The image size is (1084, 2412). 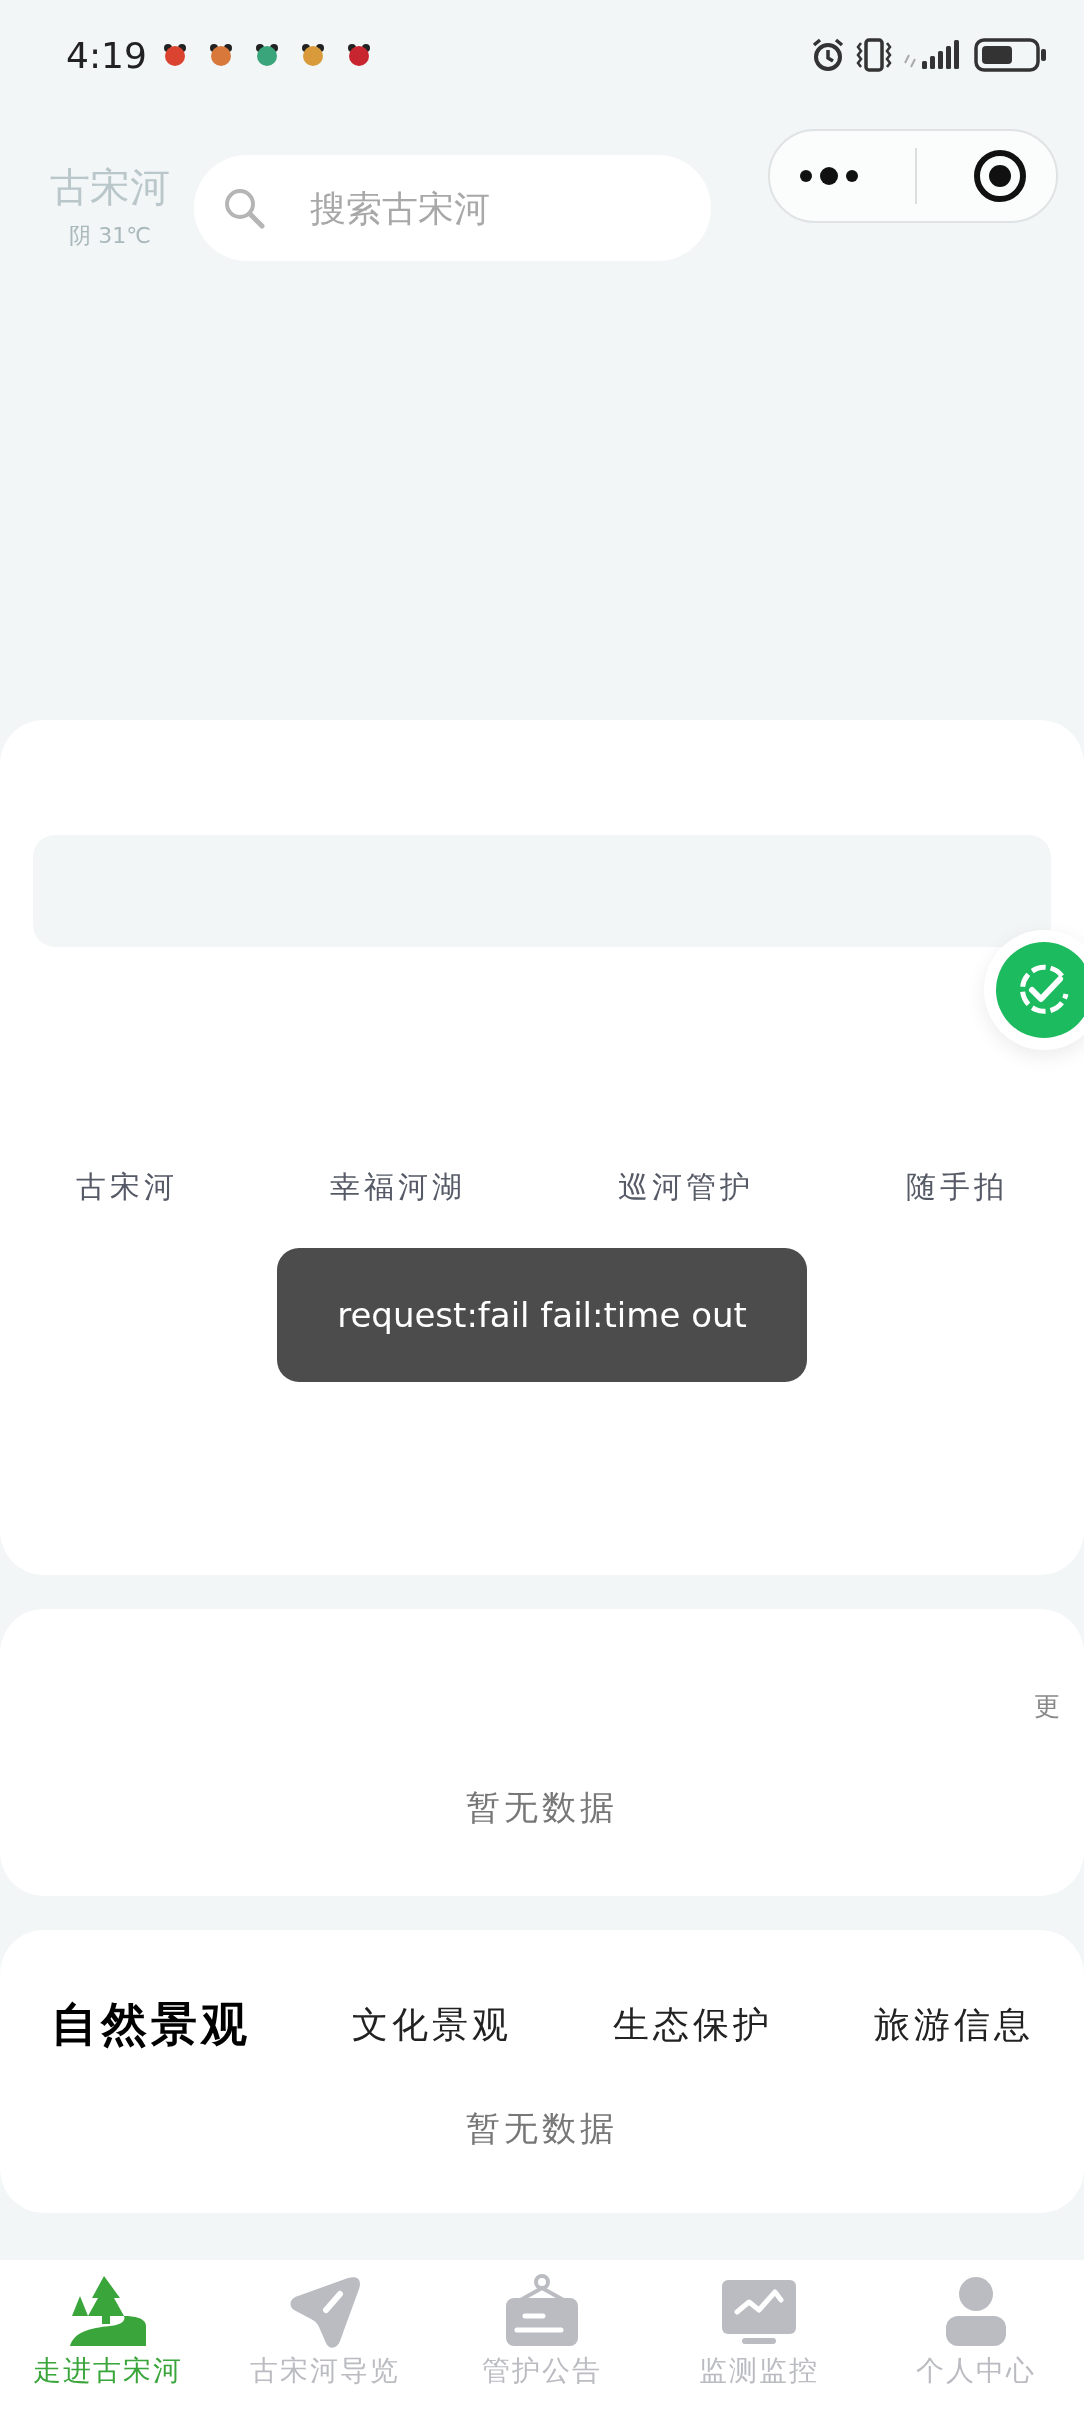 I want to click on alarm-icon, so click(x=828, y=55).